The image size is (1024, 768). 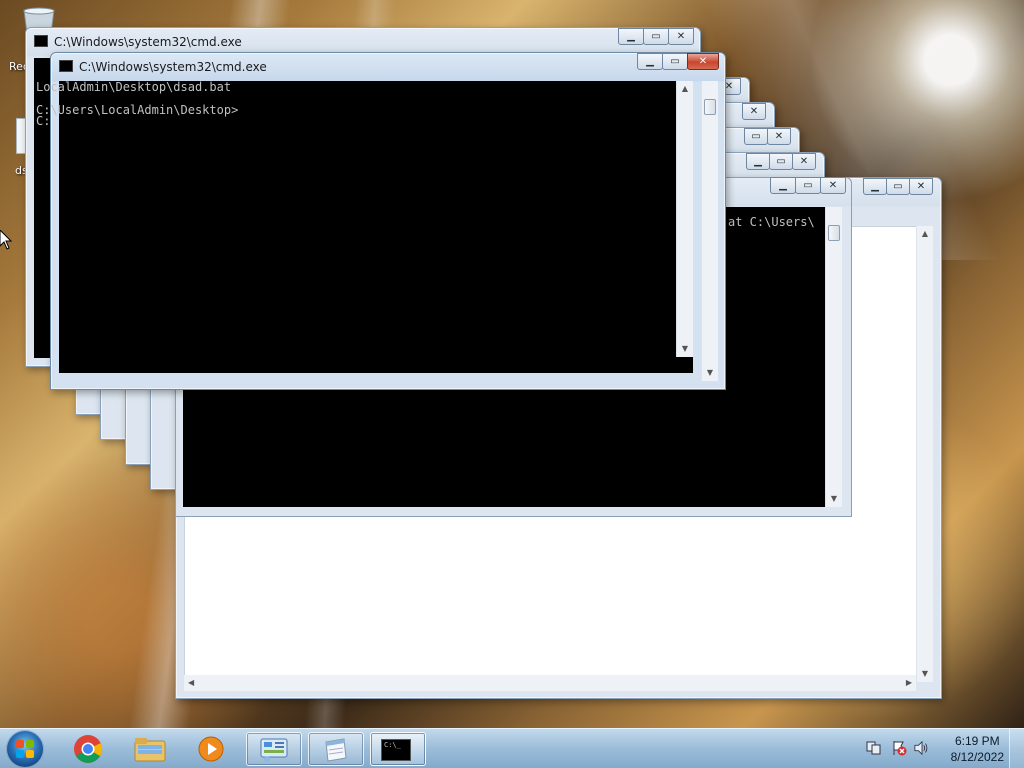 What do you see at coordinates (388, 67) in the screenshot?
I see `title-bar: C:\Windows\system32\cmd.exe ▁ ▭ ✕` at bounding box center [388, 67].